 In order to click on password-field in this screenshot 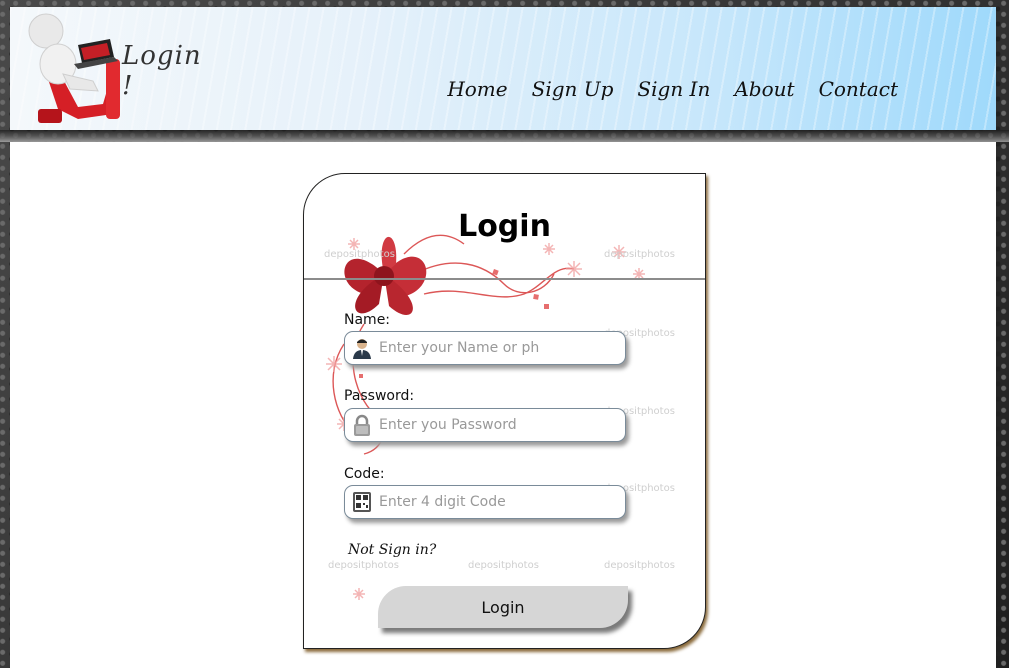, I will do `click(485, 425)`.